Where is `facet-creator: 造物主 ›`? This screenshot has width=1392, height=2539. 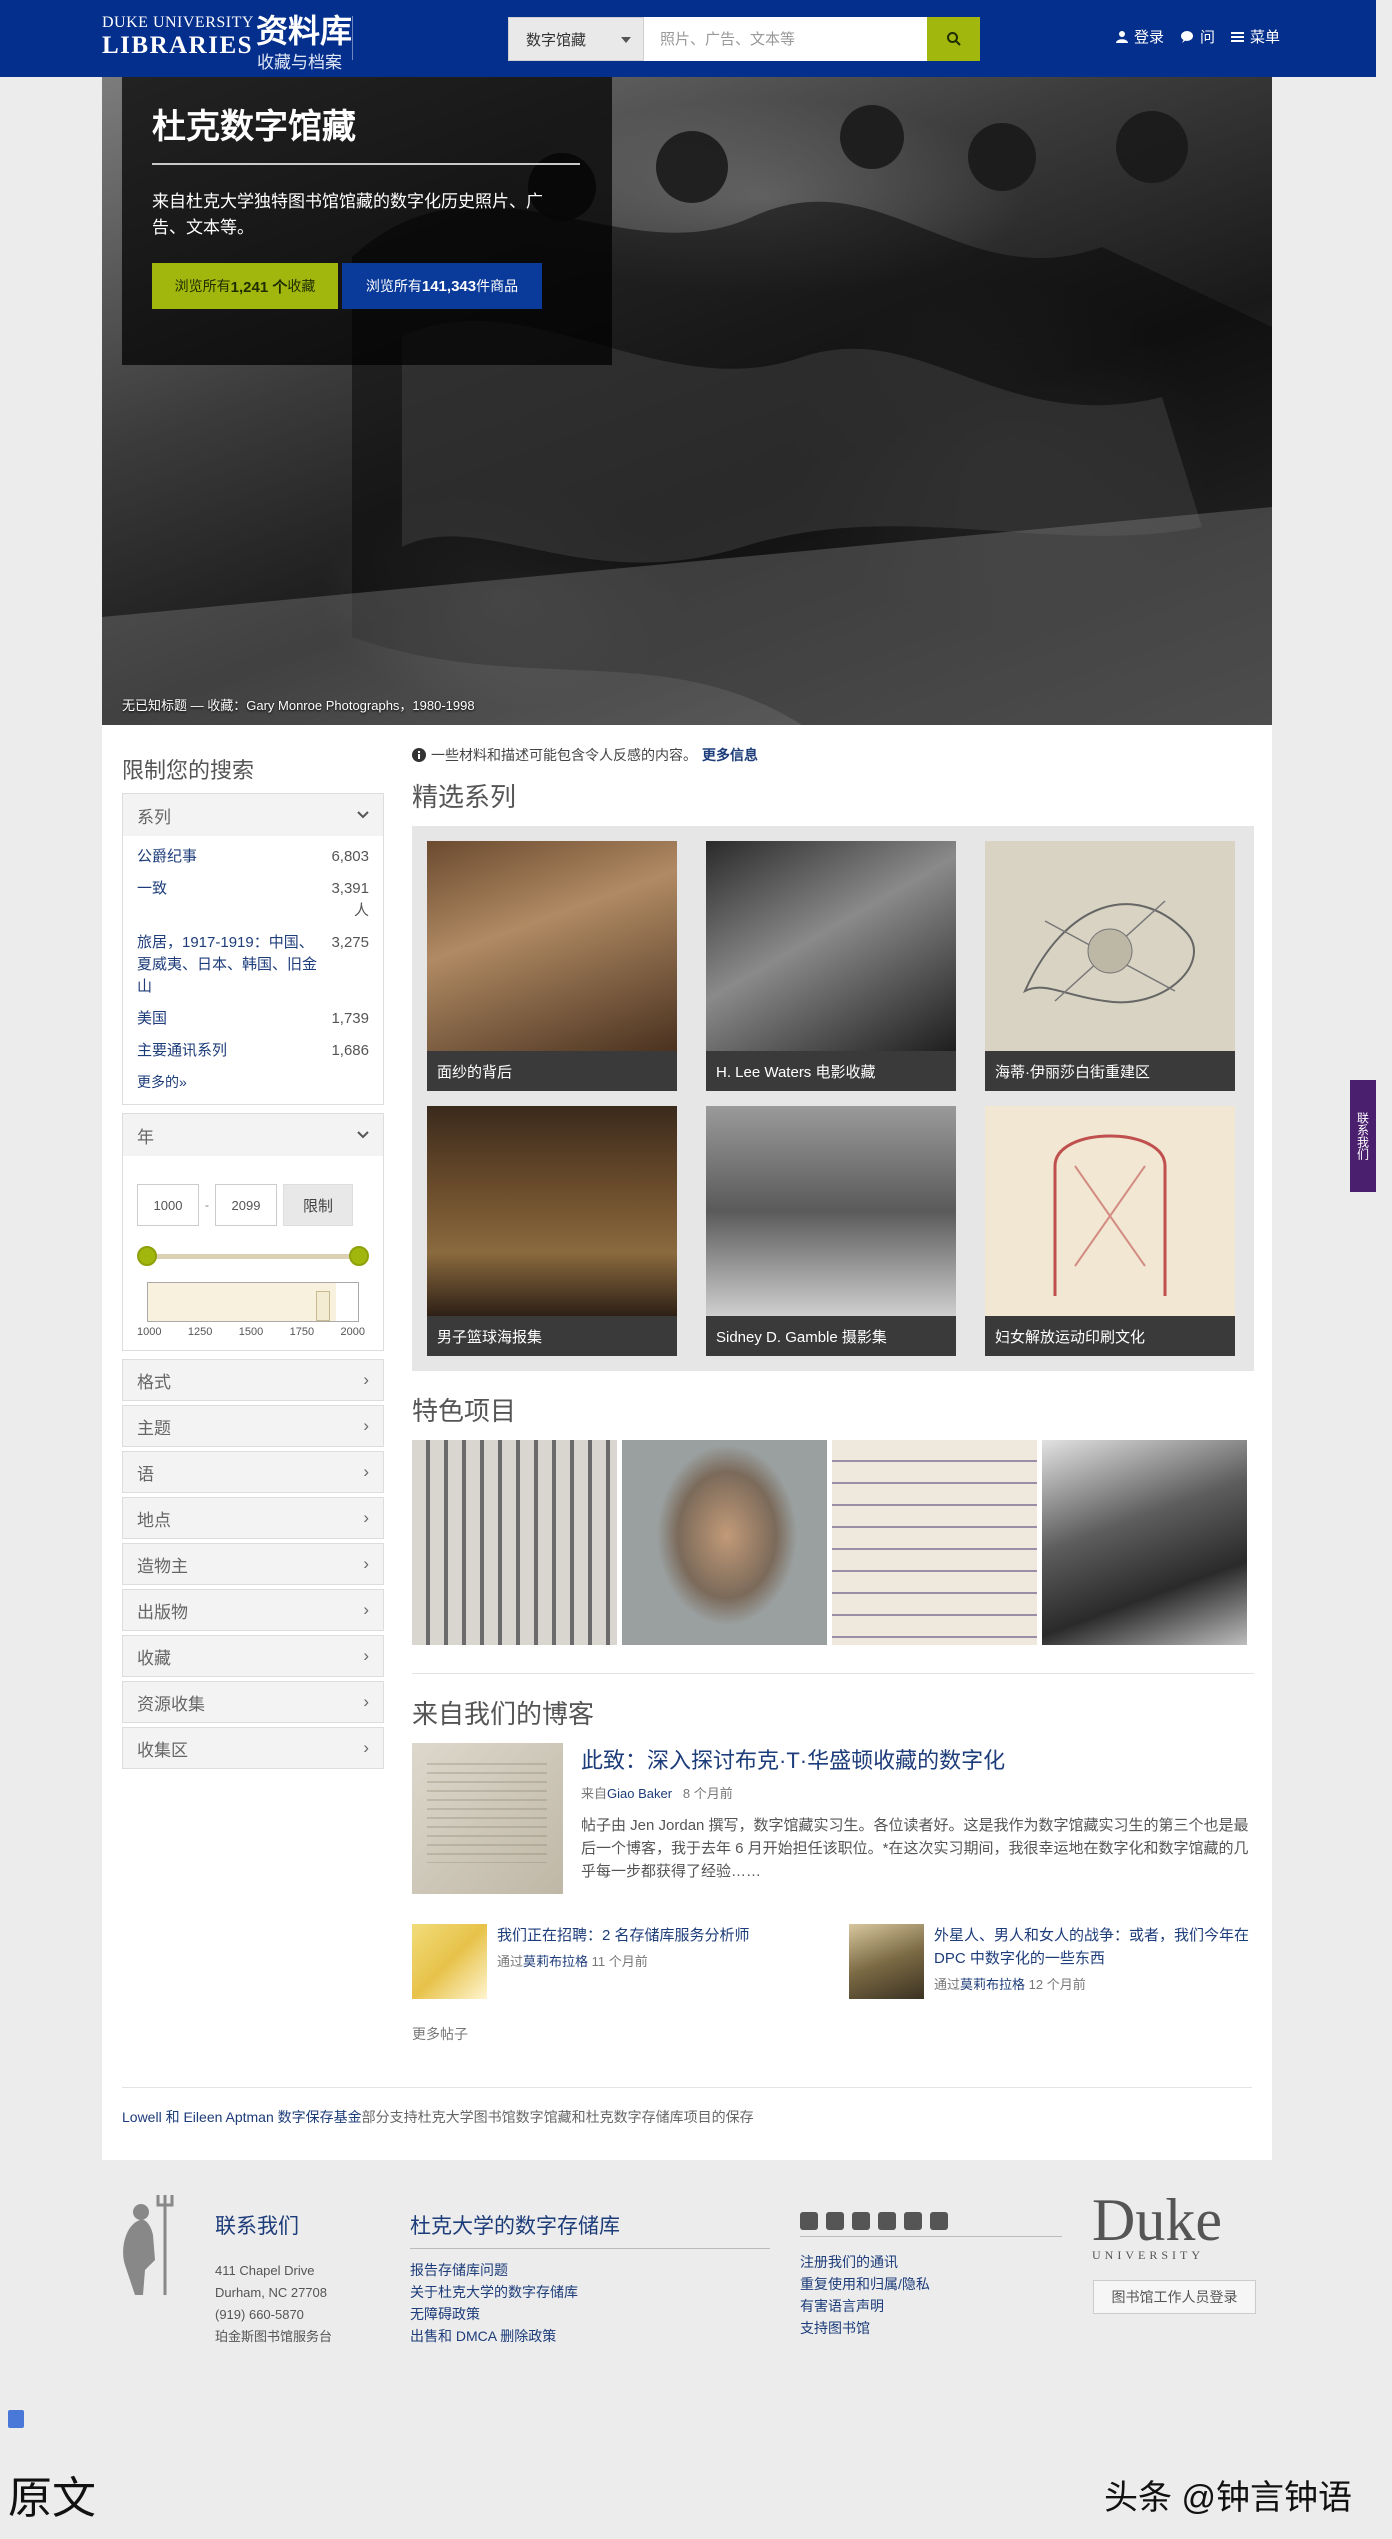 facet-creator: 造物主 › is located at coordinates (253, 1564).